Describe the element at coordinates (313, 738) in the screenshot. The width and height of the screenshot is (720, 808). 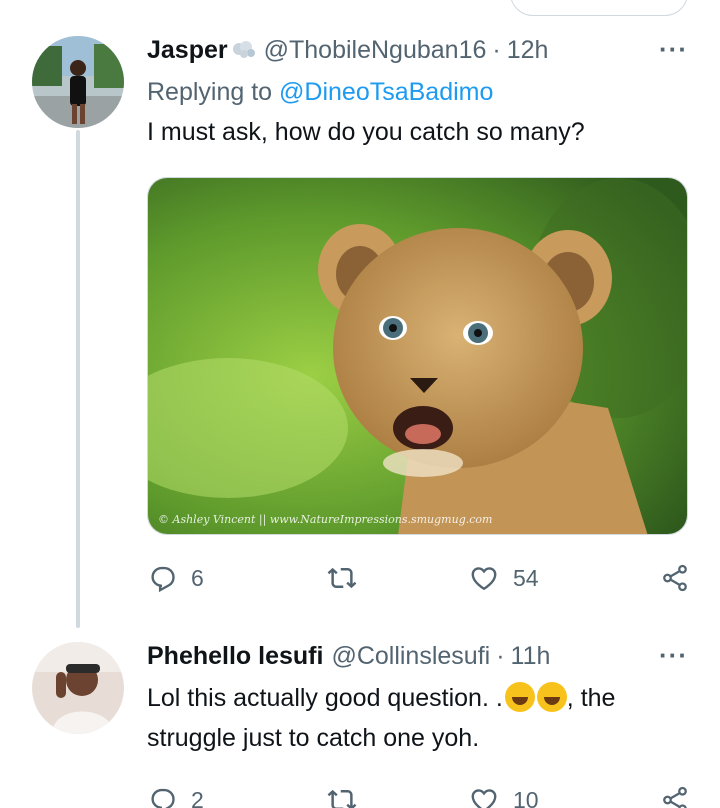
I see `tweet-text-line2: struggle just to catch one yoh.` at that location.